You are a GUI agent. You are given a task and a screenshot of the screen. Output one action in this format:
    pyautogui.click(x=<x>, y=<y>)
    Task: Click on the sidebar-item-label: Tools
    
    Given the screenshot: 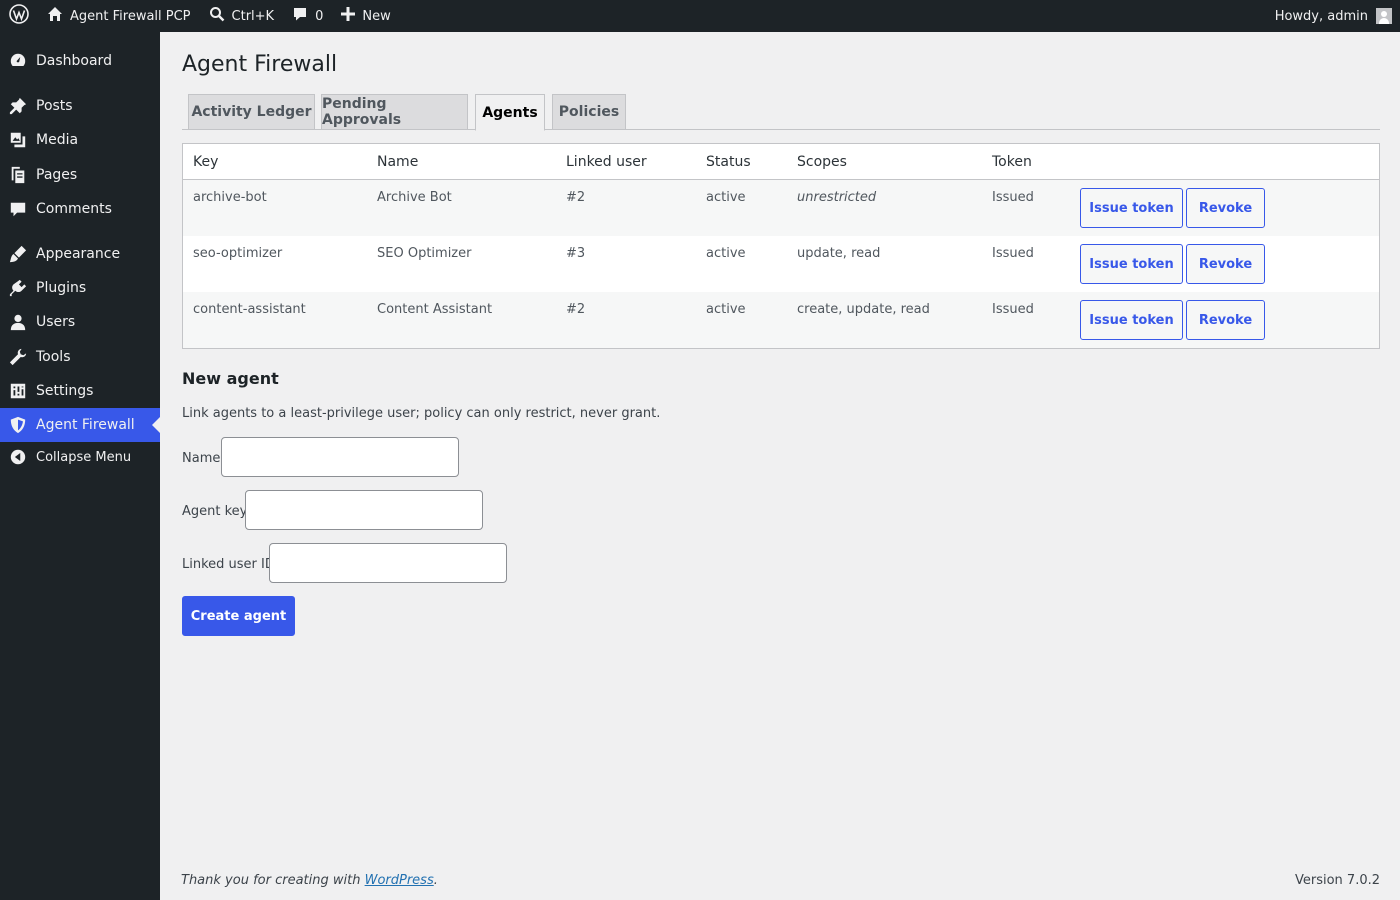 What is the action you would take?
    pyautogui.click(x=53, y=357)
    